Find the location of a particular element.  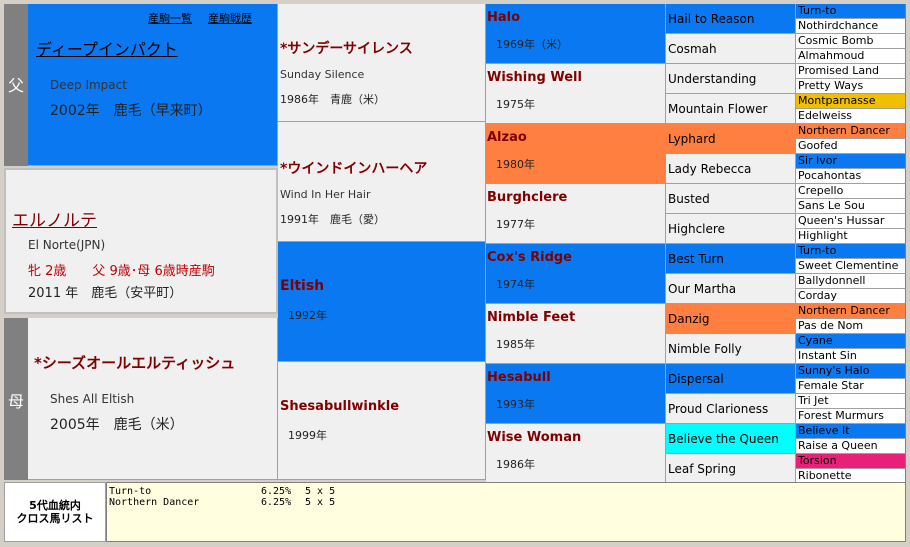

dam-name: *シーズオールエルティッシュ is located at coordinates (134, 362).